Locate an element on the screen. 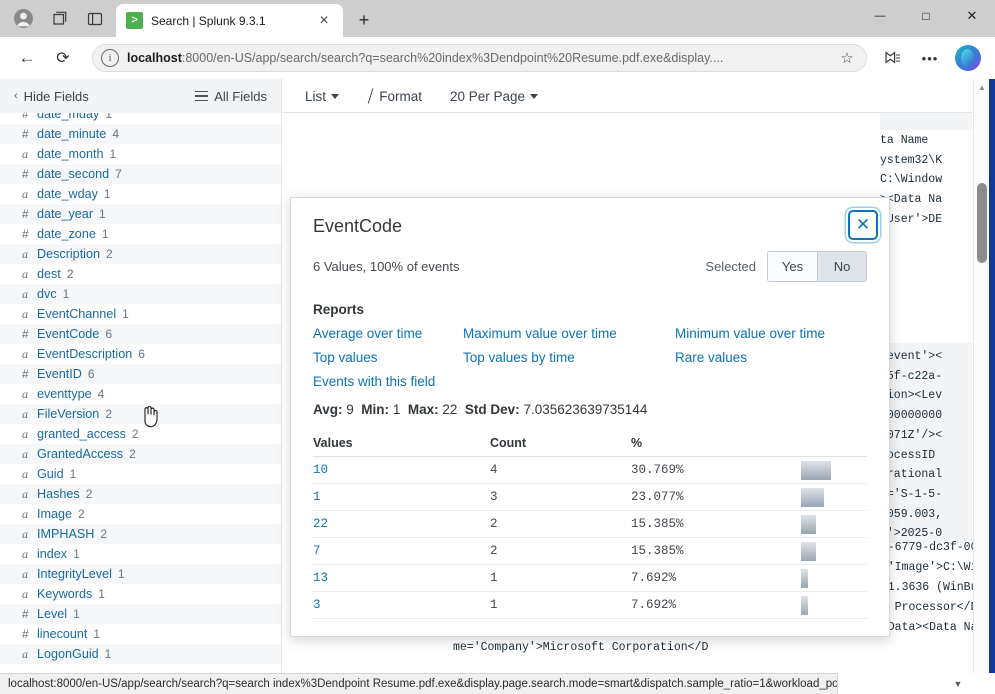  per-page-dropdown: 20 Per Page is located at coordinates (494, 96).